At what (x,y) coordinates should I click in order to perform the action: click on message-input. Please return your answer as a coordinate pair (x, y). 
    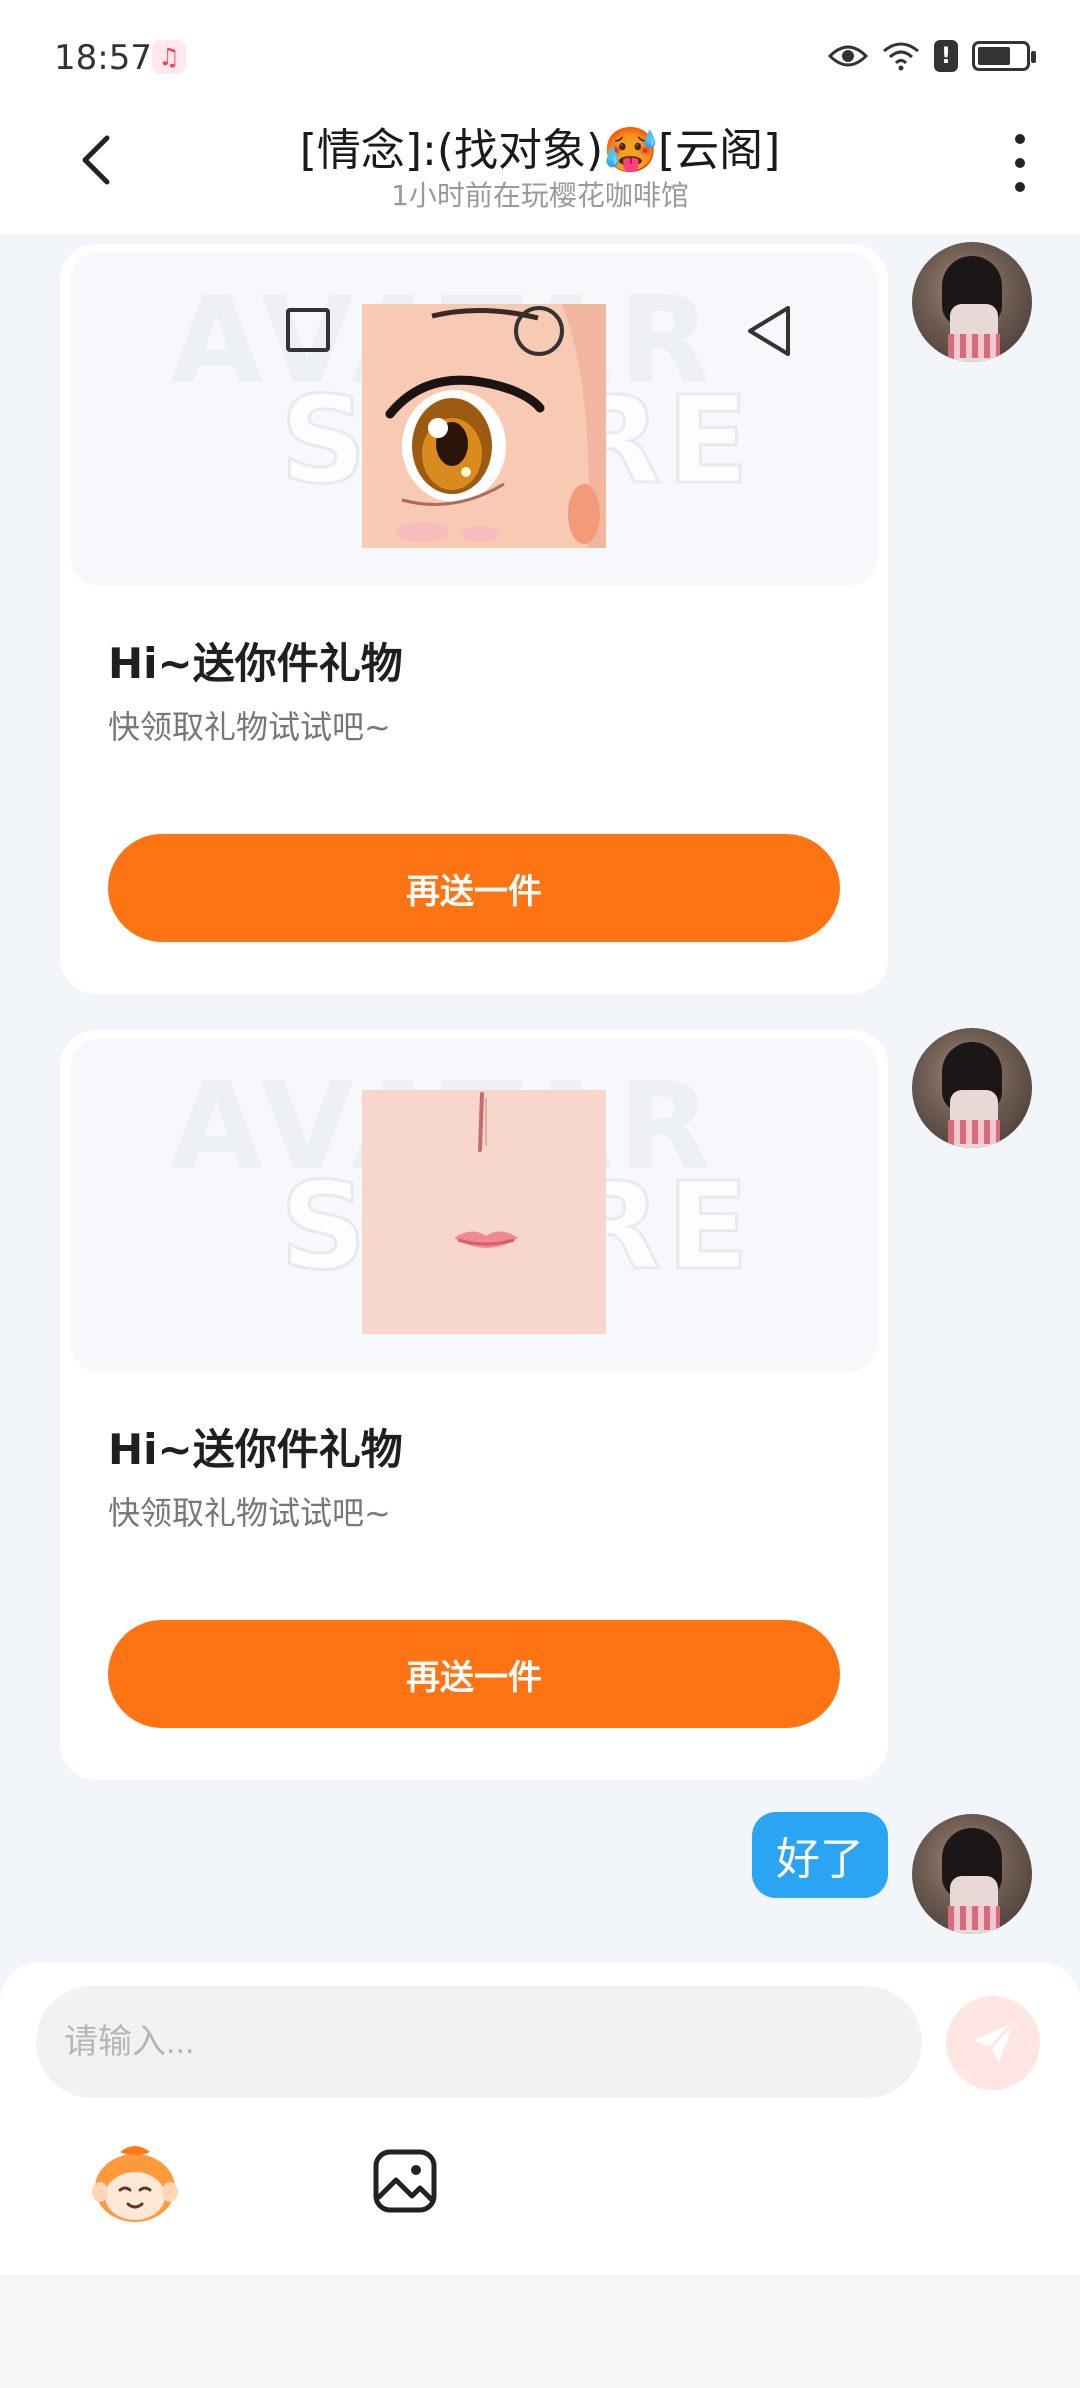
    Looking at the image, I should click on (479, 2042).